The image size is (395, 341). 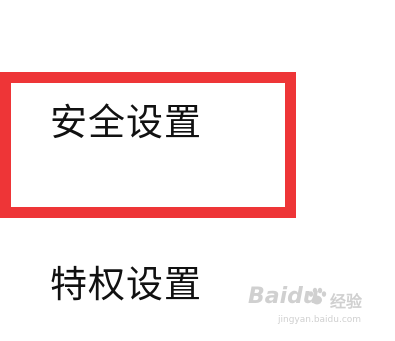 I want to click on paw-icon, so click(x=317, y=296).